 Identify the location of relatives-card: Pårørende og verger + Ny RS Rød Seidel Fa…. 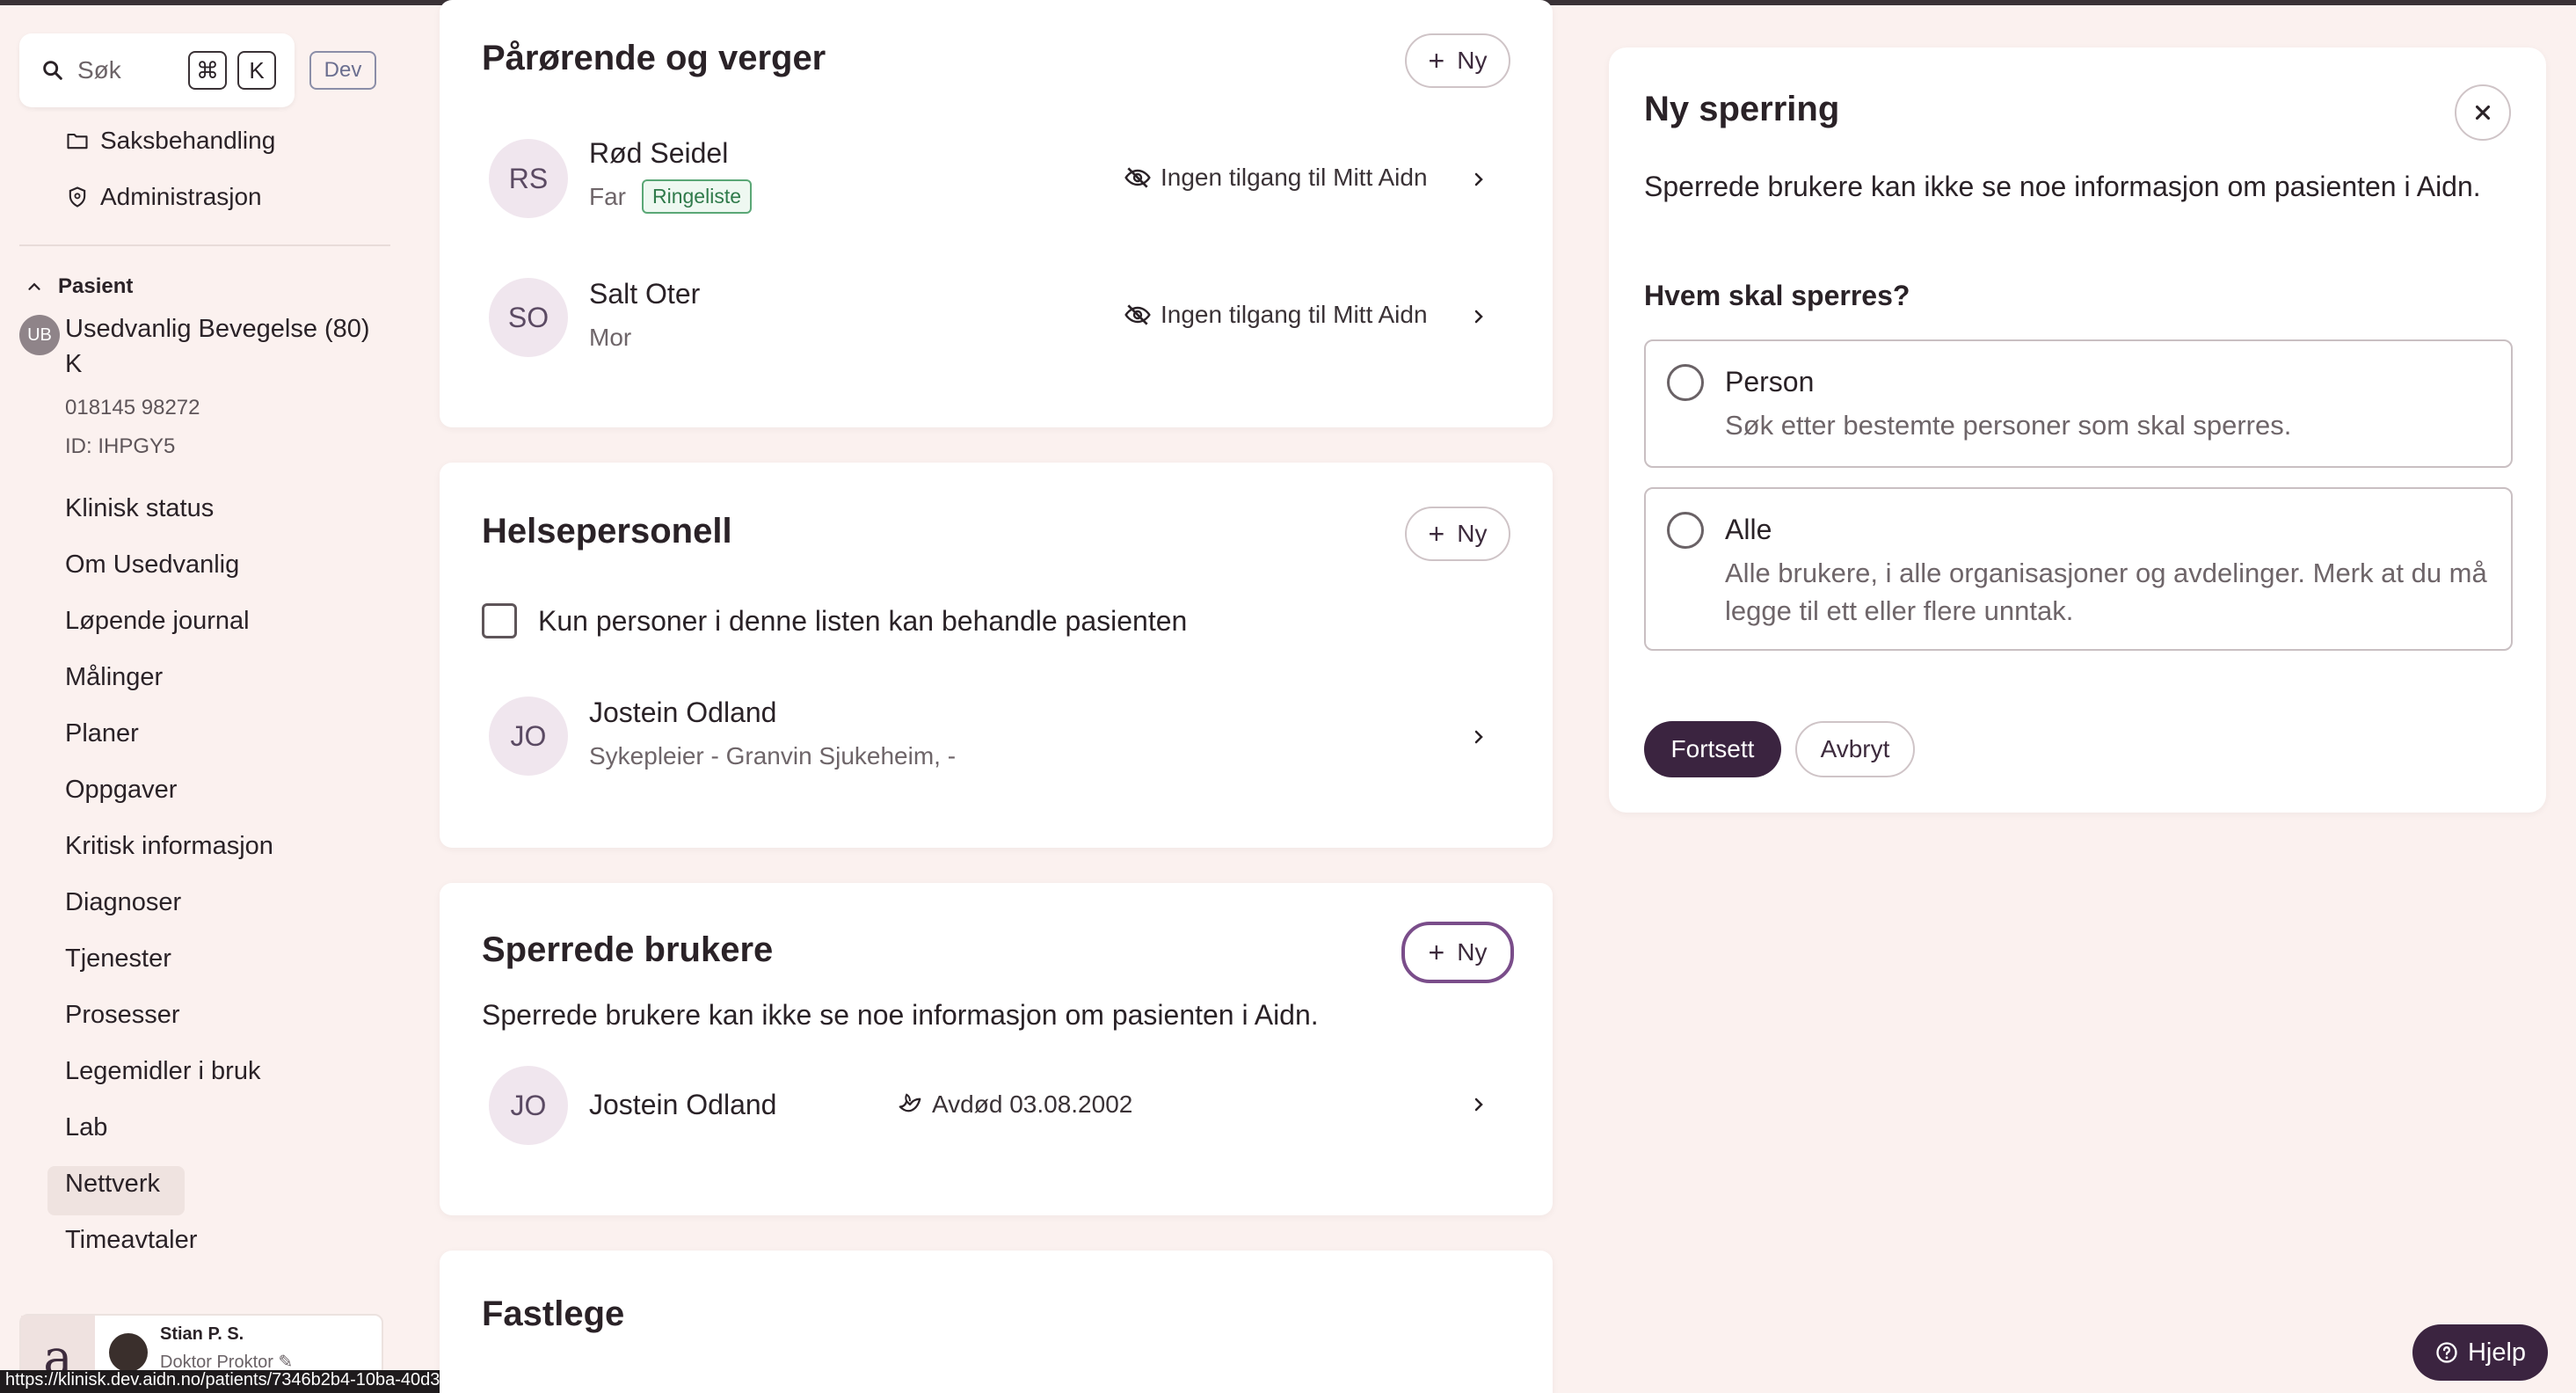
(996, 214).